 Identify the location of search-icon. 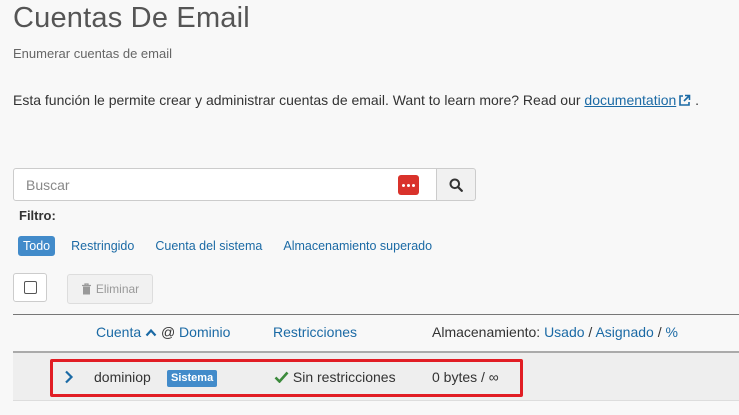
(456, 185).